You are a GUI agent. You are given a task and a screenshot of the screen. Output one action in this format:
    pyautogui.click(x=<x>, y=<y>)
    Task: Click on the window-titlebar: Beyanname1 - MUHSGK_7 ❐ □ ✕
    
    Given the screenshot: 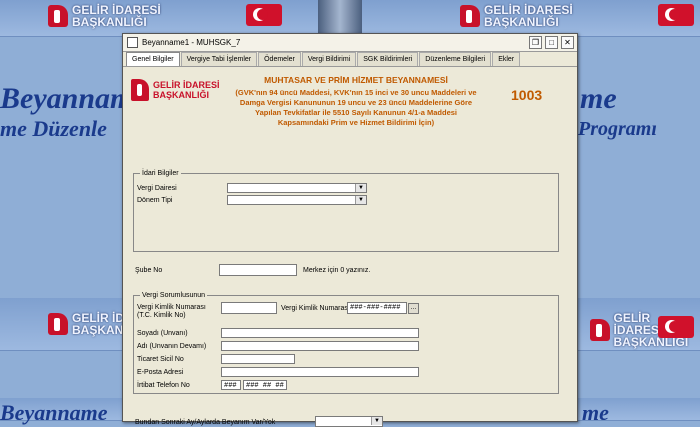 What is the action you would take?
    pyautogui.click(x=350, y=43)
    